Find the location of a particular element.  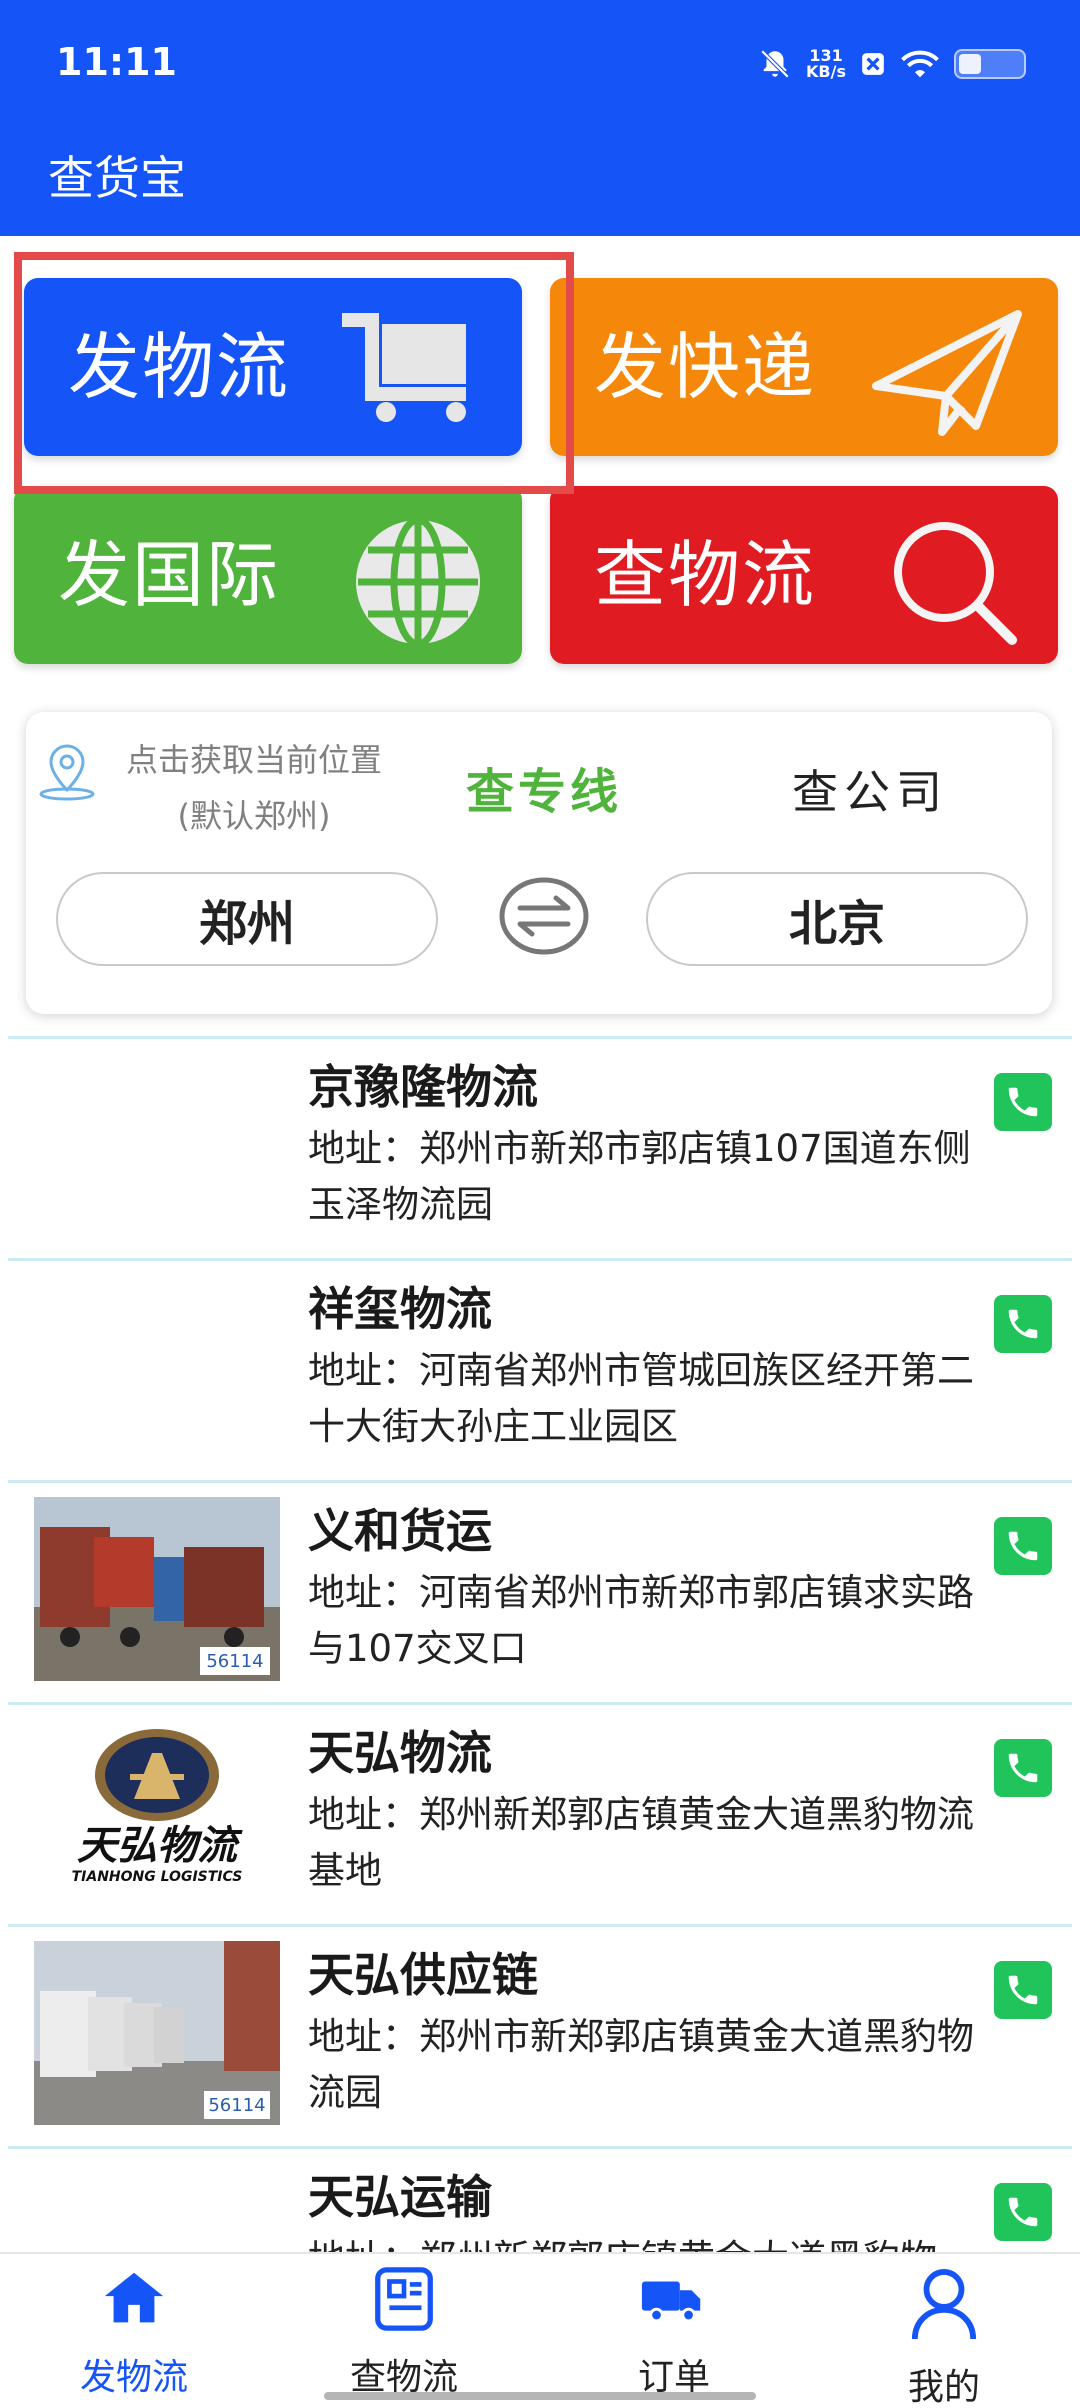

magnifier-icon is located at coordinates (955, 583).